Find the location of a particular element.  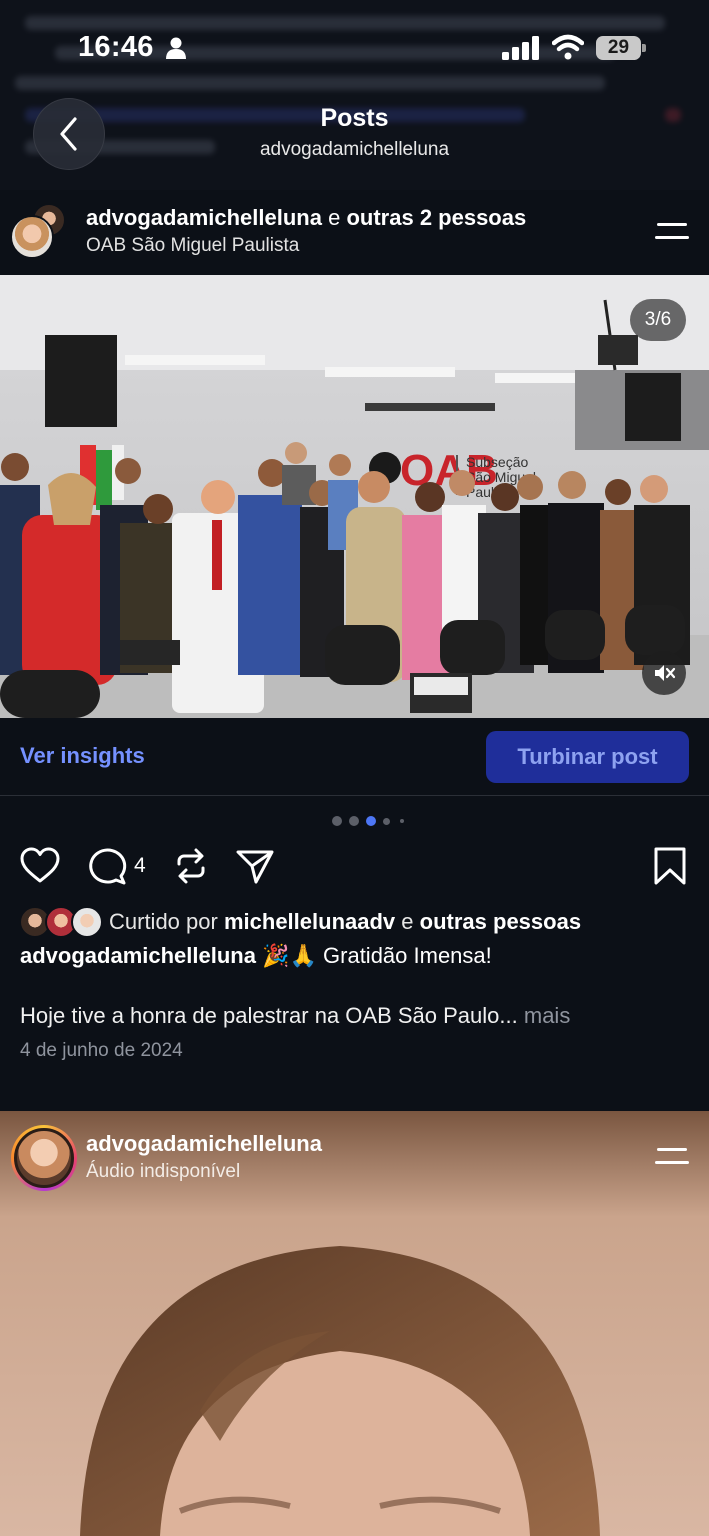

liked-avatars is located at coordinates (62, 922).